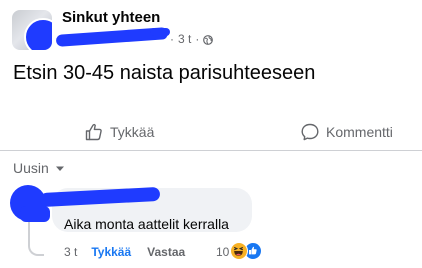  I want to click on like-button-label: Tykkää, so click(132, 132).